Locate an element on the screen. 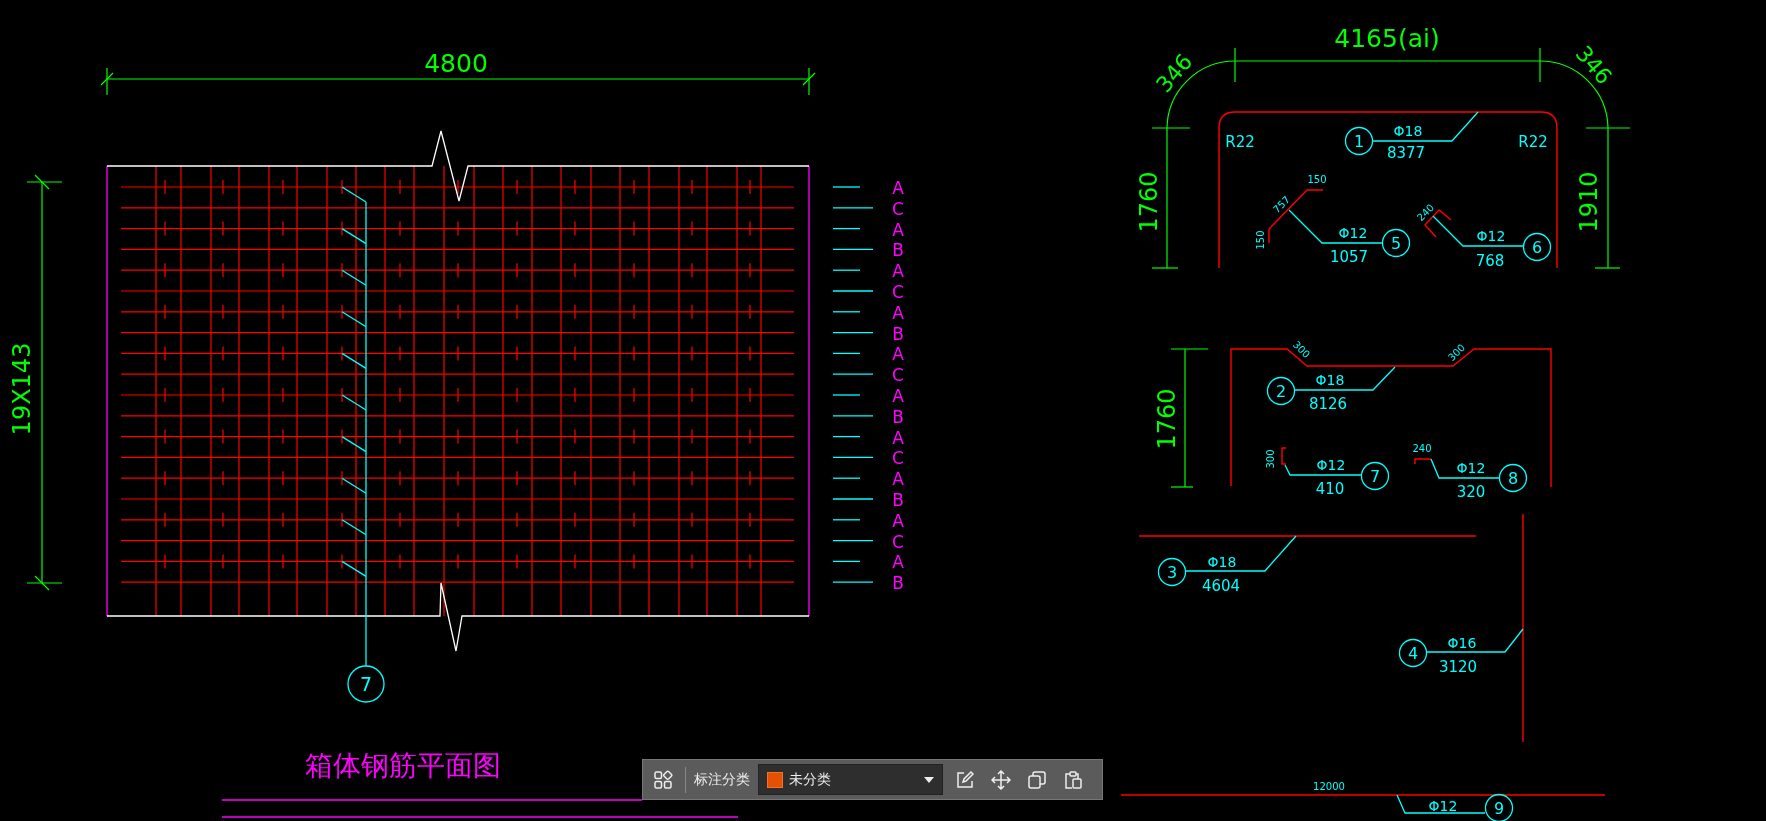  caret-icon is located at coordinates (929, 779).